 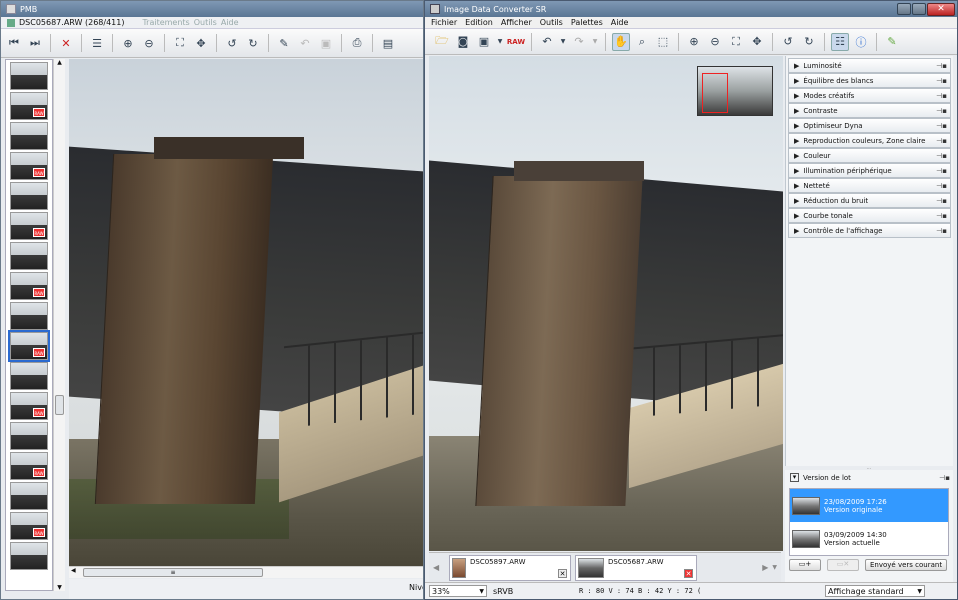 I want to click on navigator-thumbnail, so click(x=735, y=91).